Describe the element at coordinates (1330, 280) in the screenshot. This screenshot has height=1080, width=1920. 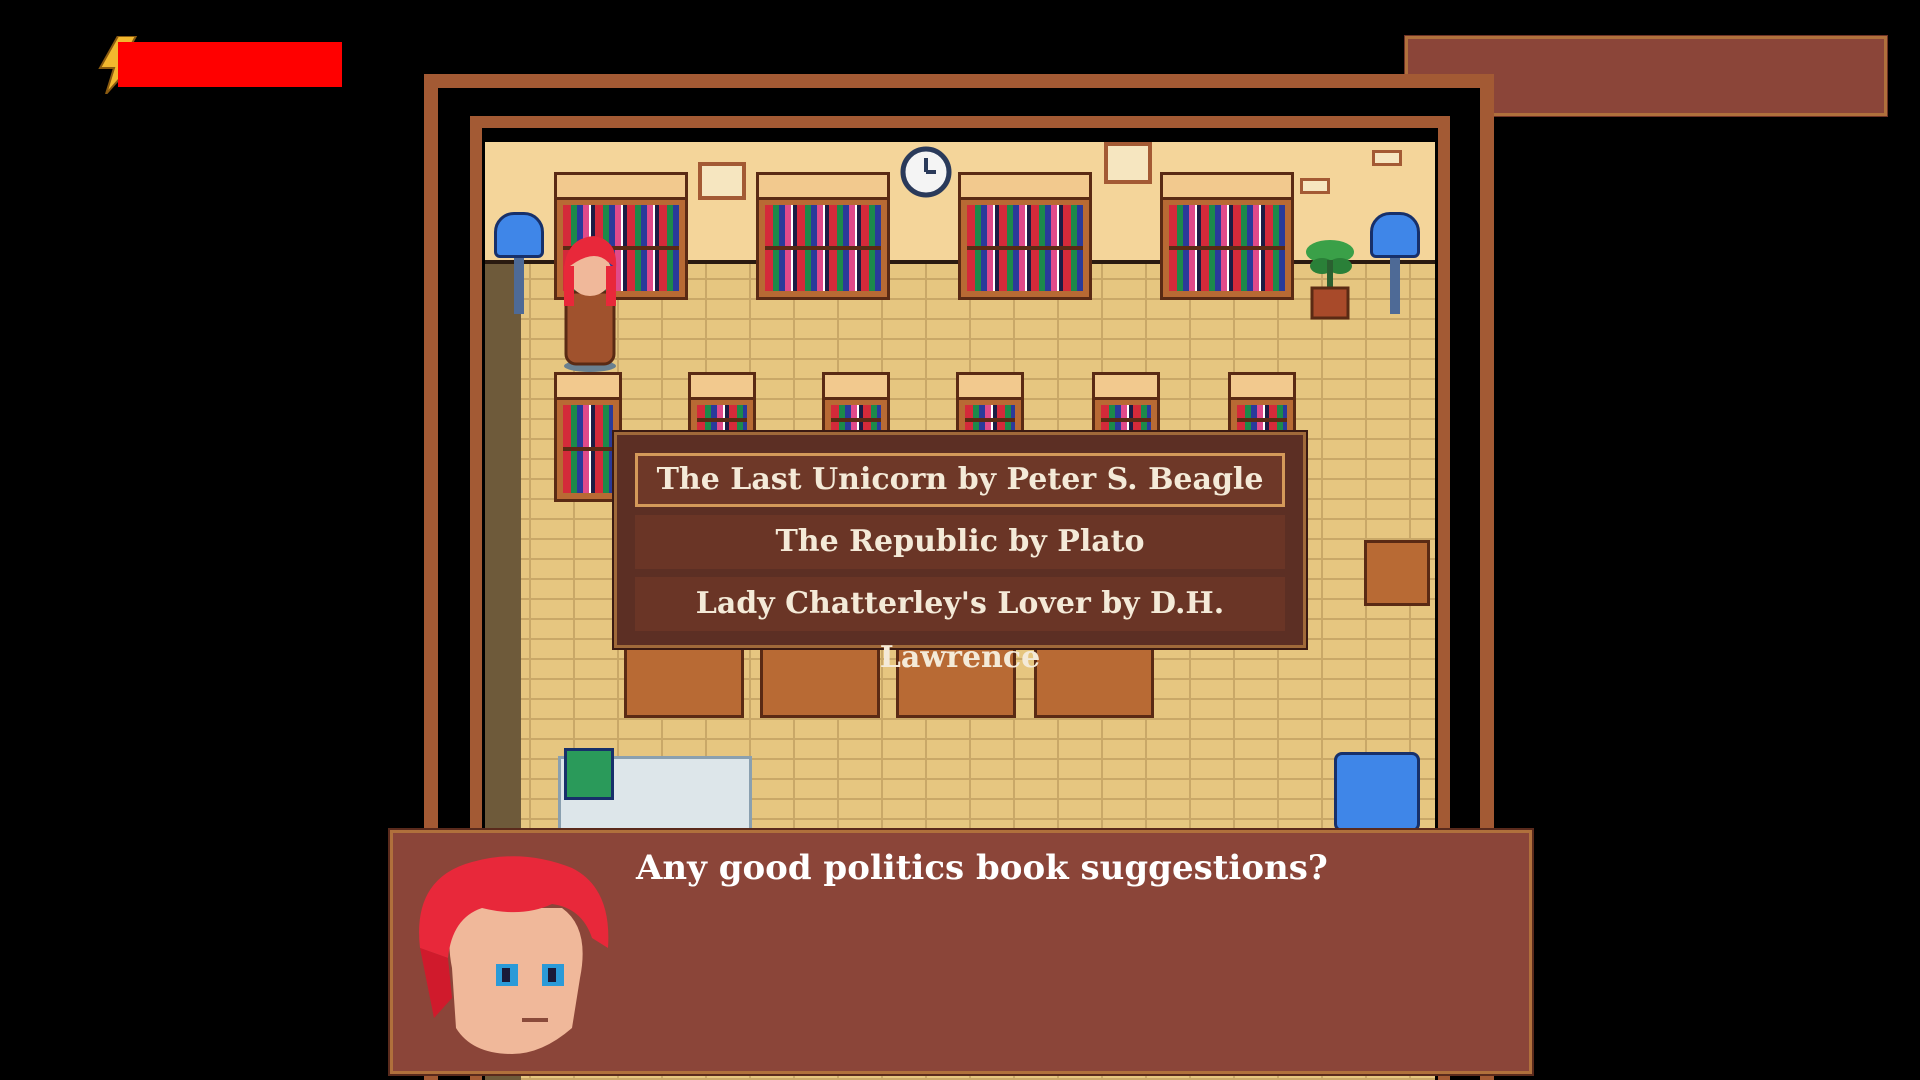
I see `potted-plant` at that location.